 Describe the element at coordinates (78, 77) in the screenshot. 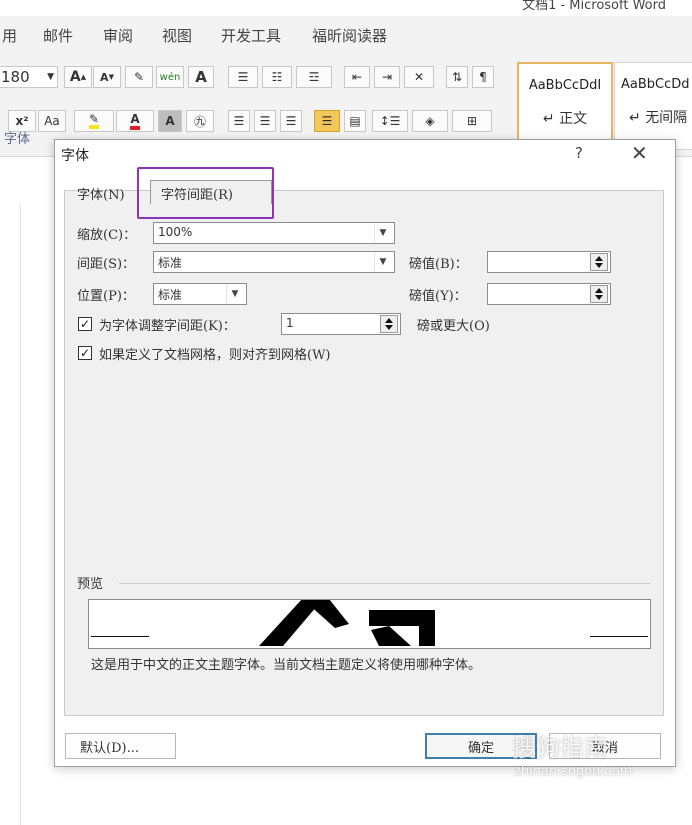

I see `grow-font-button: A ▲` at that location.